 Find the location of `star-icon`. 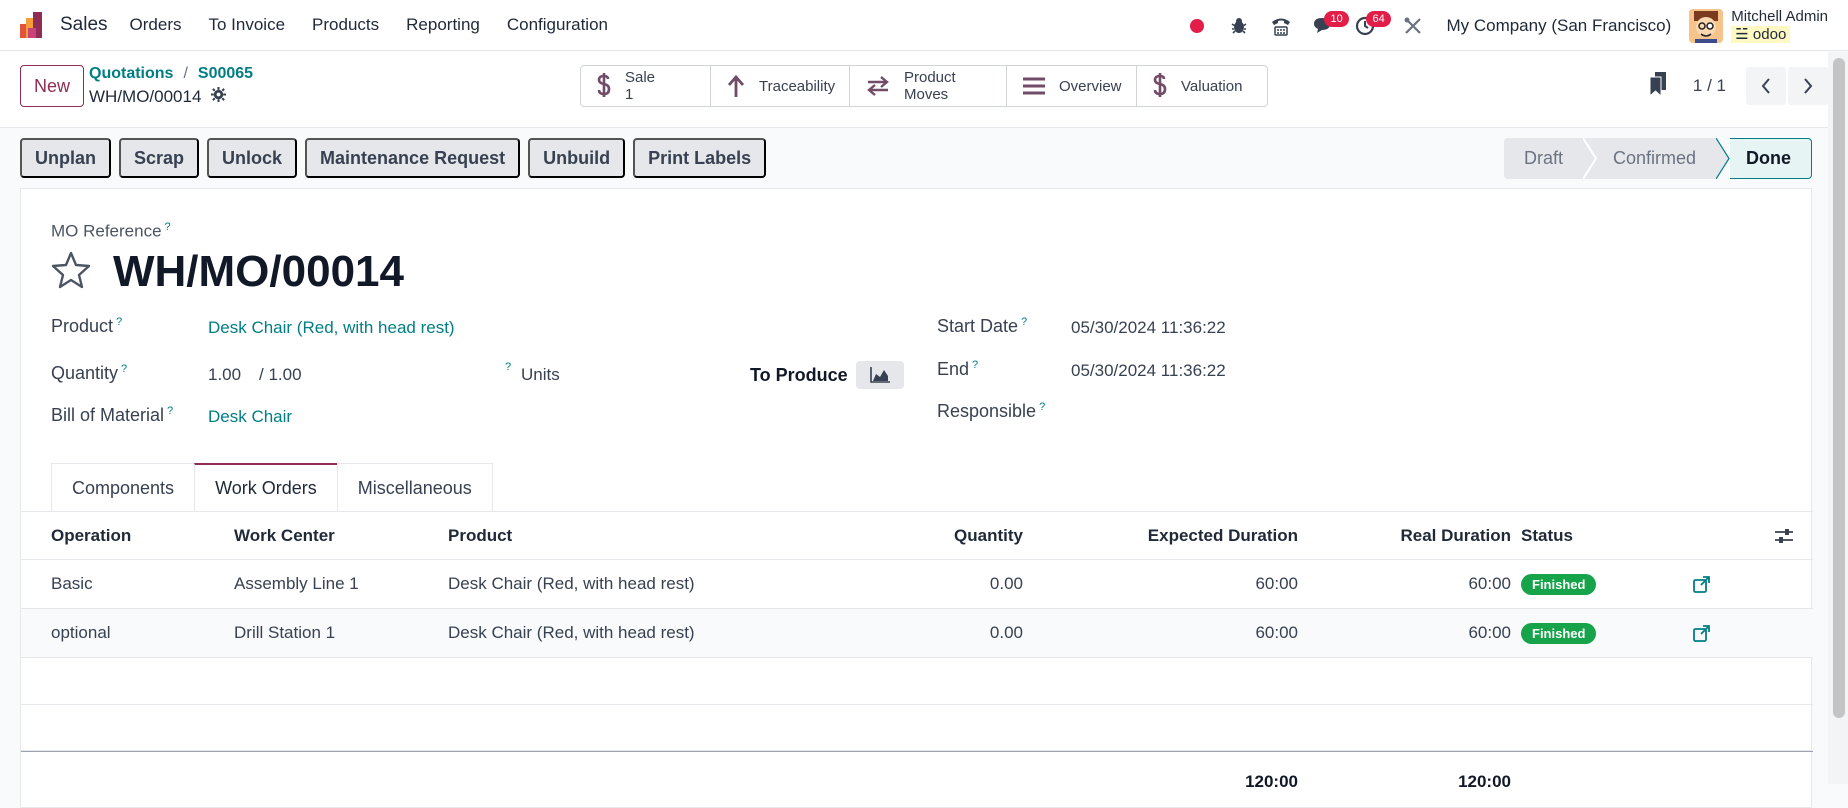

star-icon is located at coordinates (71, 272).